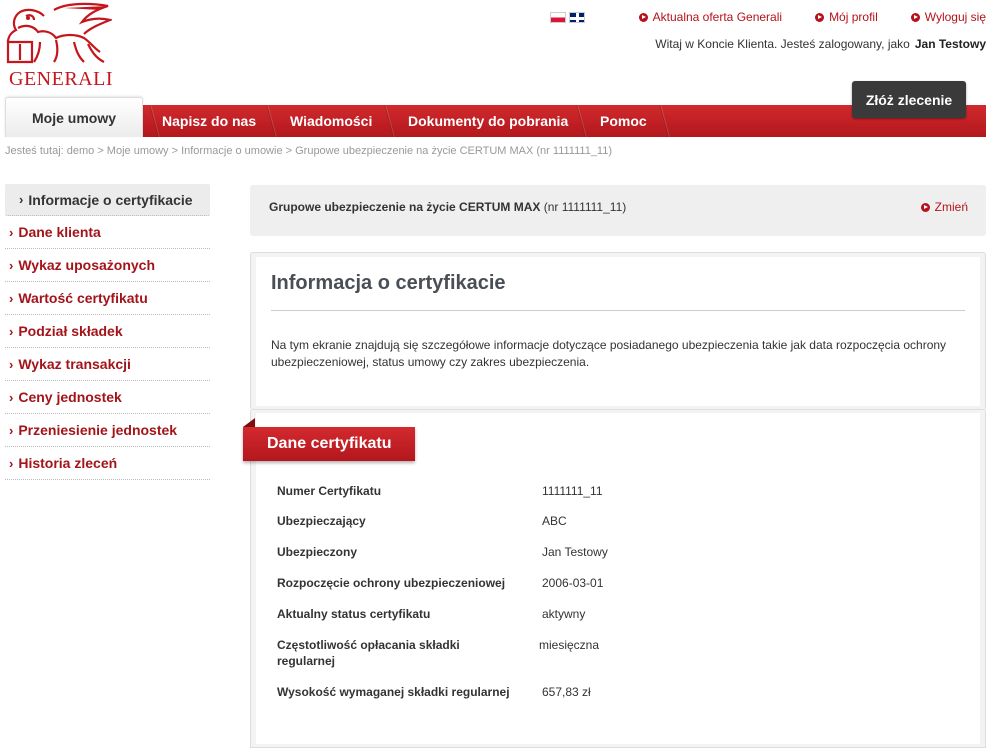 The height and width of the screenshot is (748, 993). What do you see at coordinates (955, 17) in the screenshot?
I see `logout-label: Wyloguj się` at bounding box center [955, 17].